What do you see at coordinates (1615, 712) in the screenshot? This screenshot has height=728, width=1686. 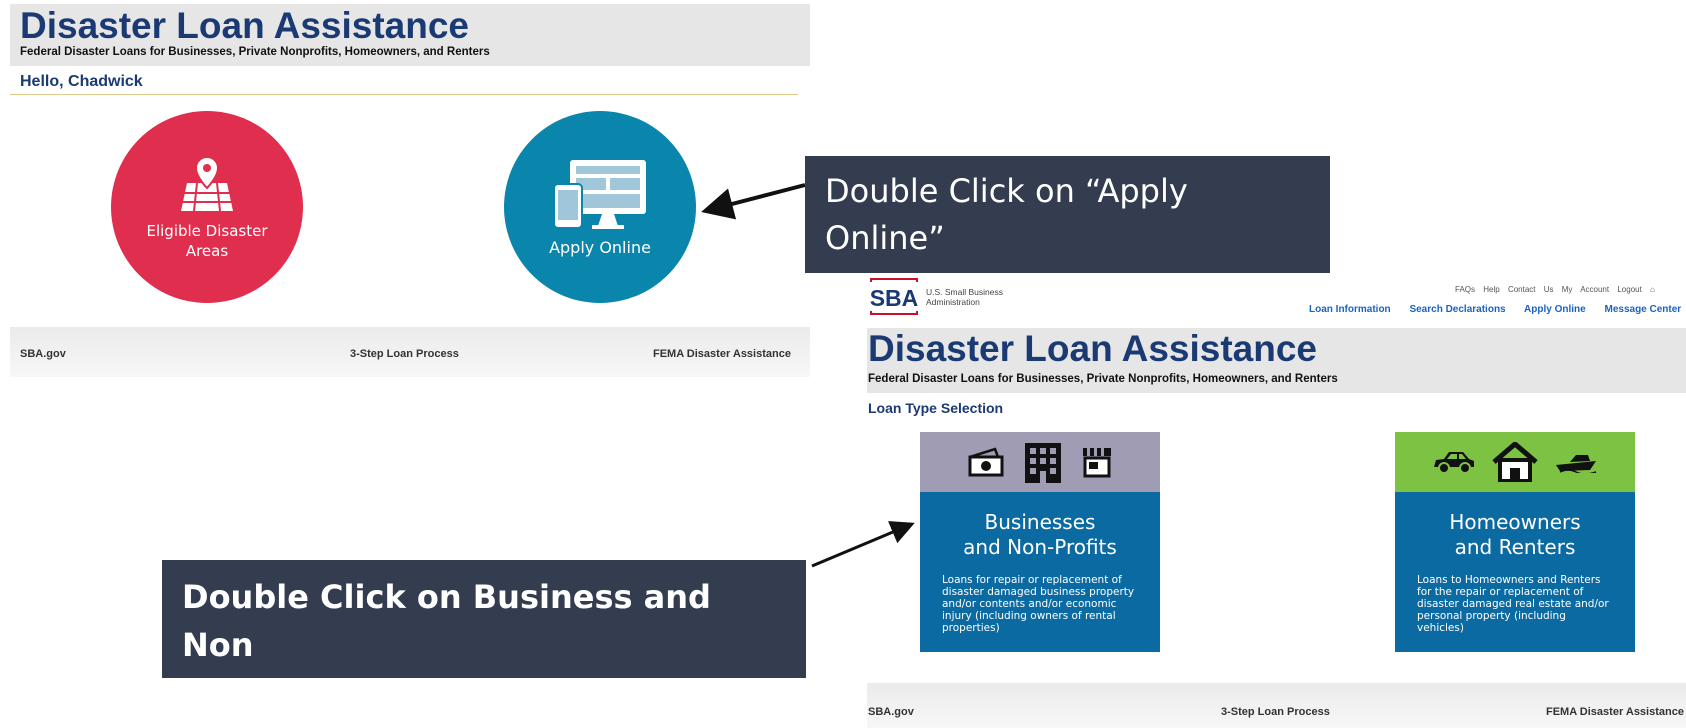 I see `right-footer-link-fema: FEMA Disaster Assistance` at bounding box center [1615, 712].